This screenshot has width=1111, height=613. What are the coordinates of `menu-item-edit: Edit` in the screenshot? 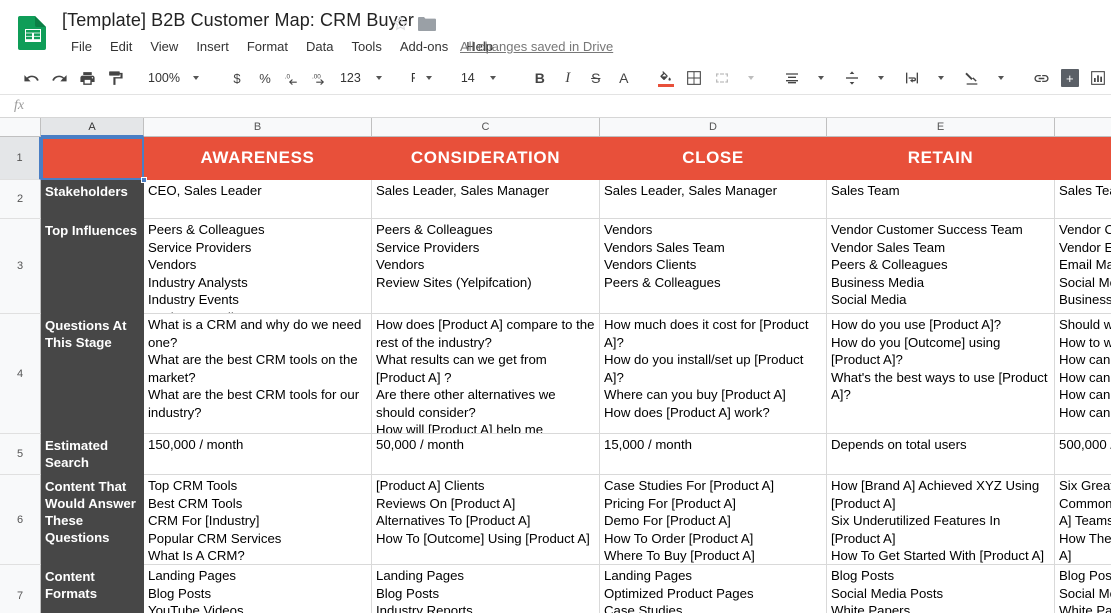 It's located at (121, 47).